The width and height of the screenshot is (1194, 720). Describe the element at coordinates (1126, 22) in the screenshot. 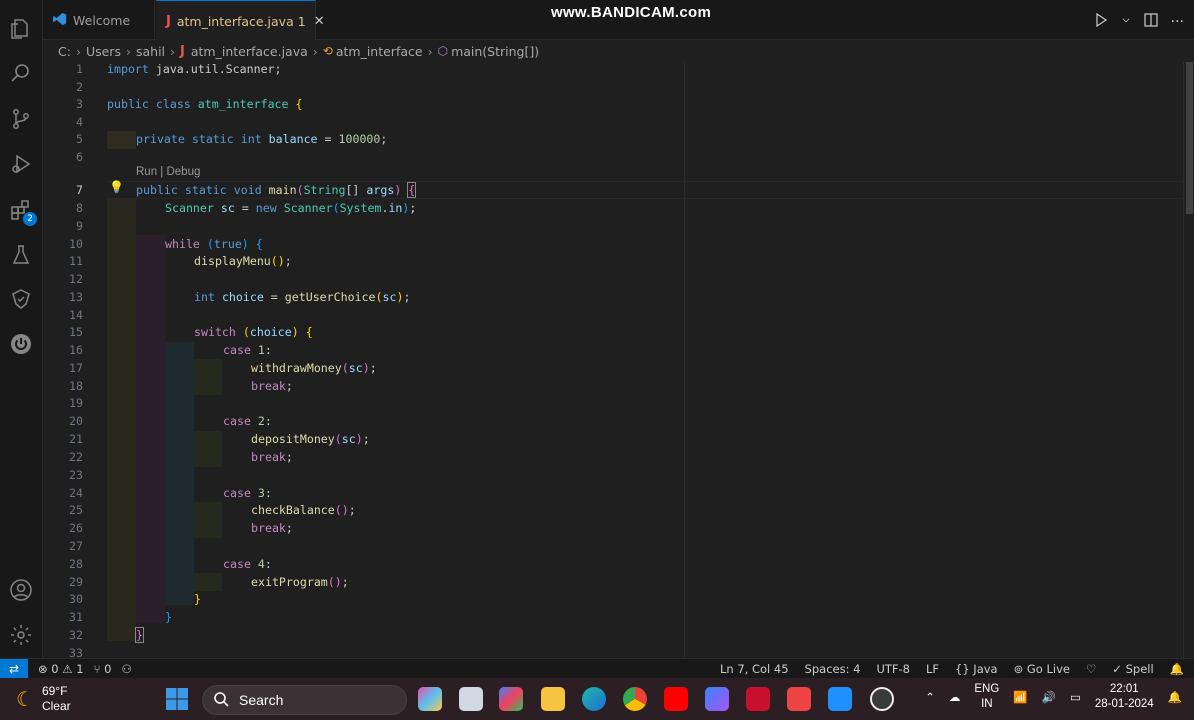

I see `chevron-down-icon` at that location.